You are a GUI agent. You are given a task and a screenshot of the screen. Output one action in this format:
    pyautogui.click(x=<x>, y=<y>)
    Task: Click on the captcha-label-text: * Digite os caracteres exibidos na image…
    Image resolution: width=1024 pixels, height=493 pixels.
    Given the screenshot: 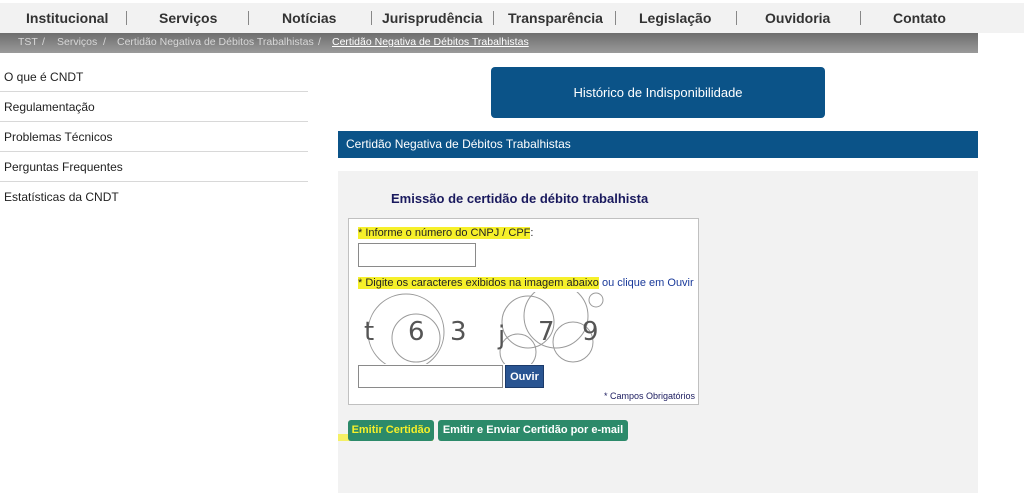 What is the action you would take?
    pyautogui.click(x=478, y=283)
    